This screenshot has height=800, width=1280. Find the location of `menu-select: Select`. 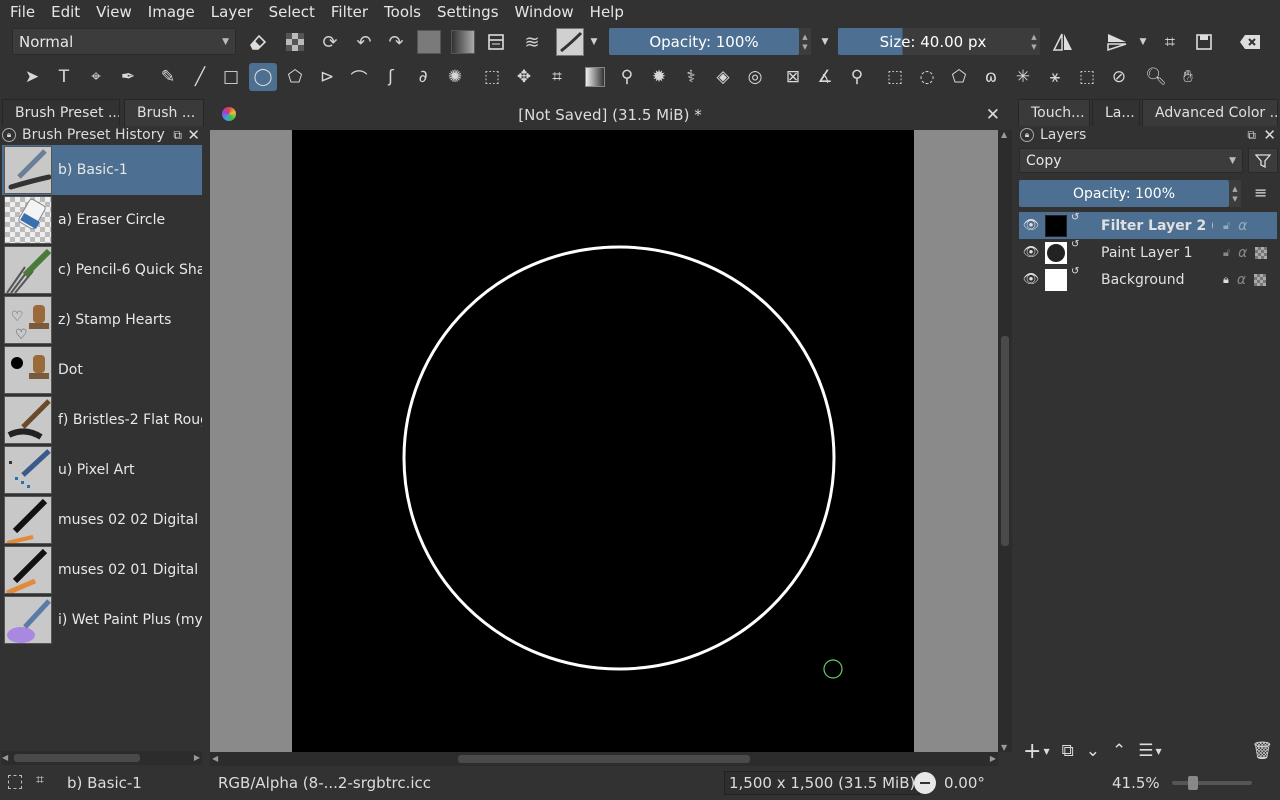

menu-select: Select is located at coordinates (292, 12).